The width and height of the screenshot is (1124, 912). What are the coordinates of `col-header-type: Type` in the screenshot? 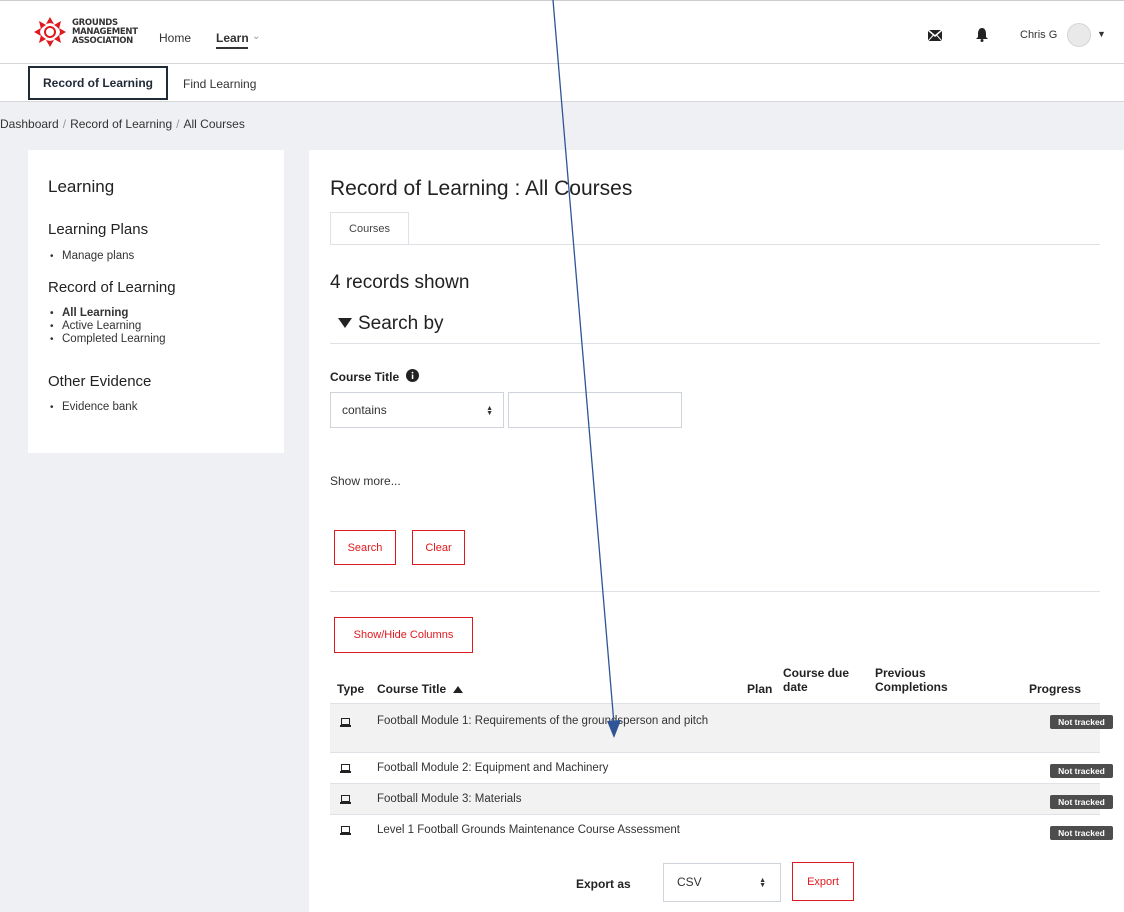 It's located at (351, 689).